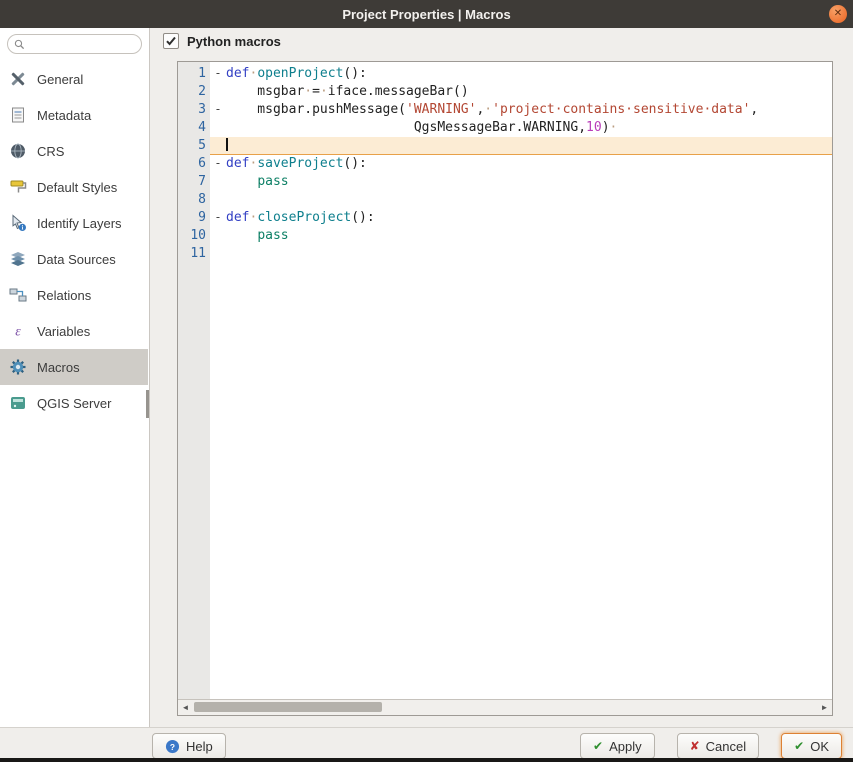 Image resolution: width=853 pixels, height=762 pixels. I want to click on apply-button-label: Apply, so click(625, 746).